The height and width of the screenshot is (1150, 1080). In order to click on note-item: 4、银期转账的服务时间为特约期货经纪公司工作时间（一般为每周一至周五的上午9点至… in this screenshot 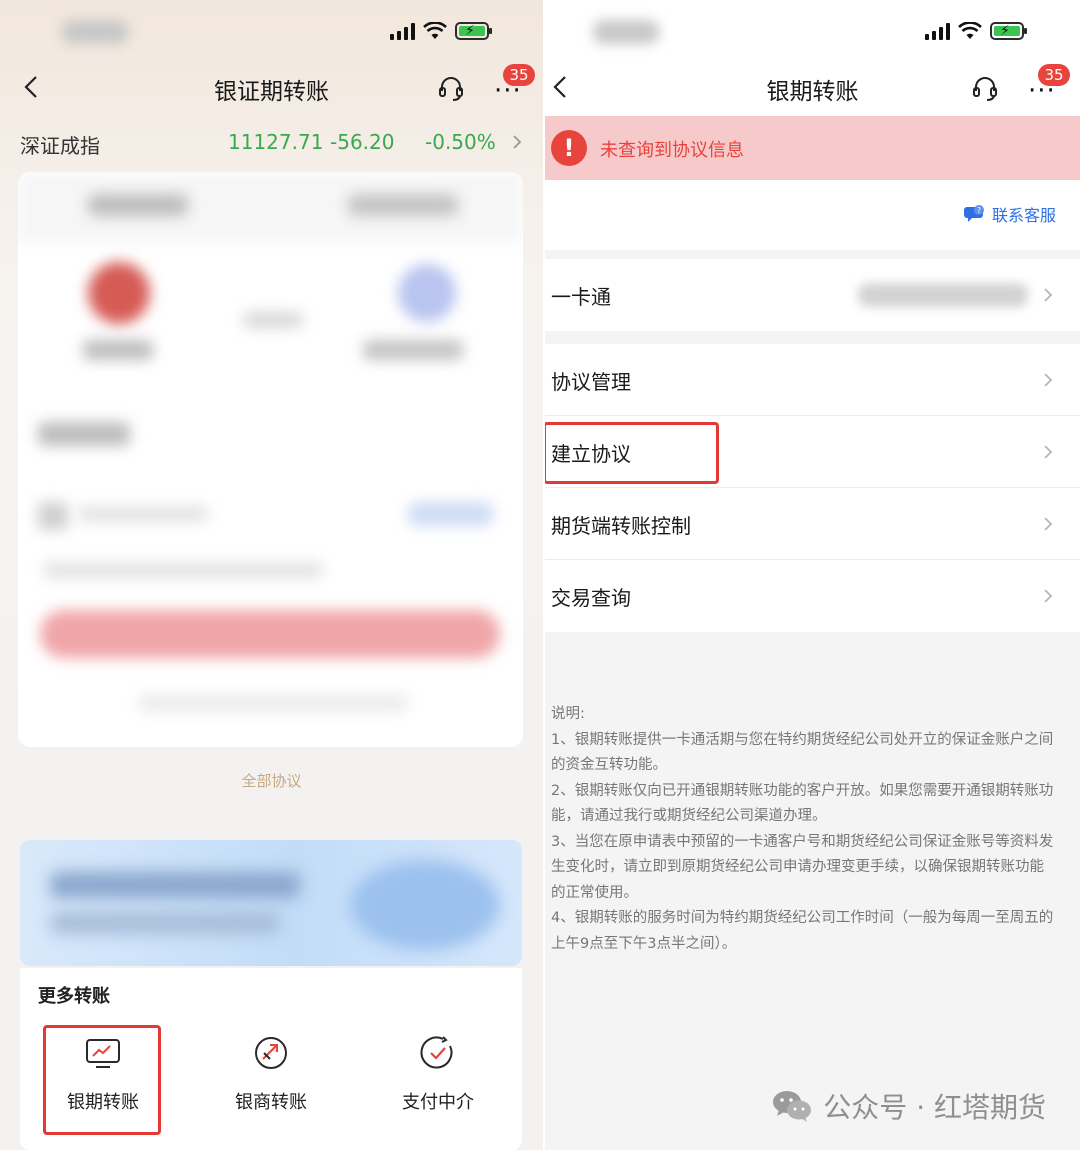, I will do `click(802, 931)`.